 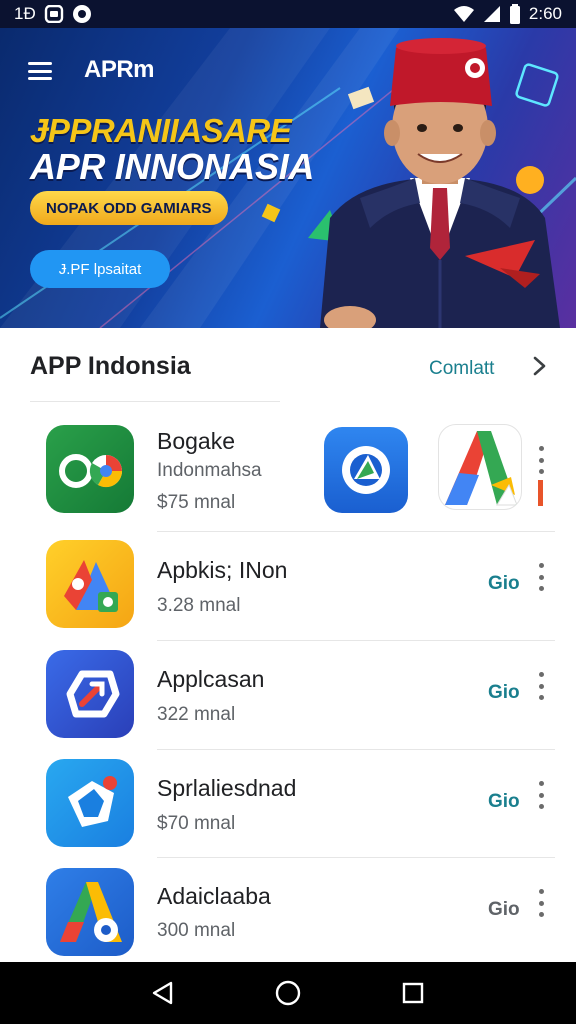 What do you see at coordinates (172, 166) in the screenshot?
I see `promo-title-line2: APR INNONASIA` at bounding box center [172, 166].